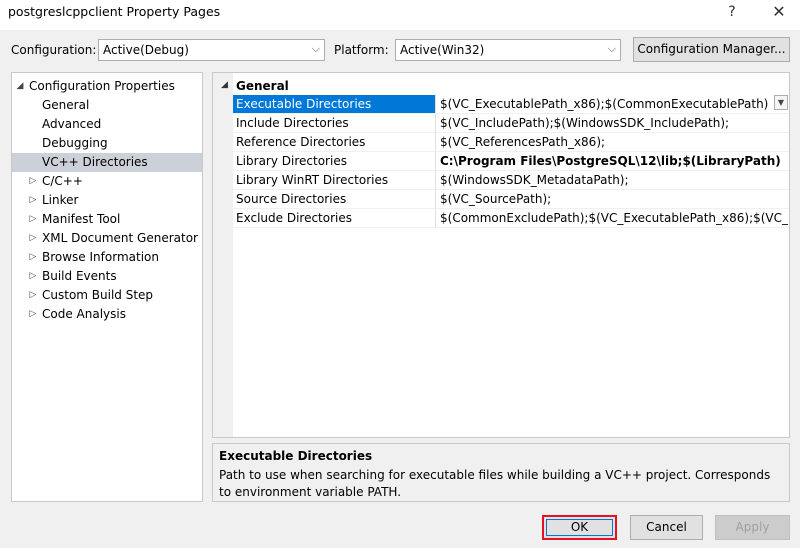  What do you see at coordinates (312, 180) in the screenshot?
I see `property-name: Library WinRT Directories` at bounding box center [312, 180].